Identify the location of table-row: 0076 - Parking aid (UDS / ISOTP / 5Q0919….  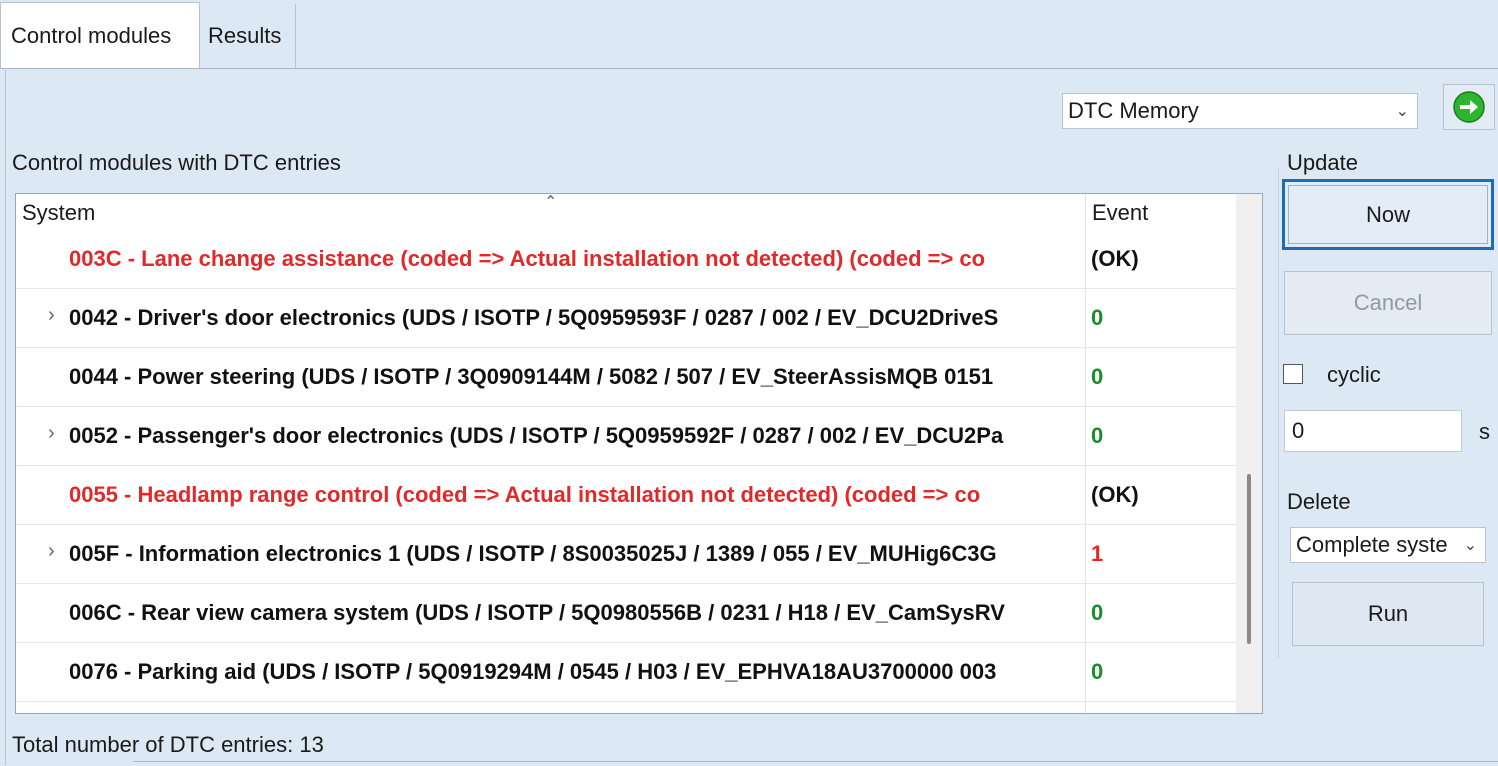
(626, 672).